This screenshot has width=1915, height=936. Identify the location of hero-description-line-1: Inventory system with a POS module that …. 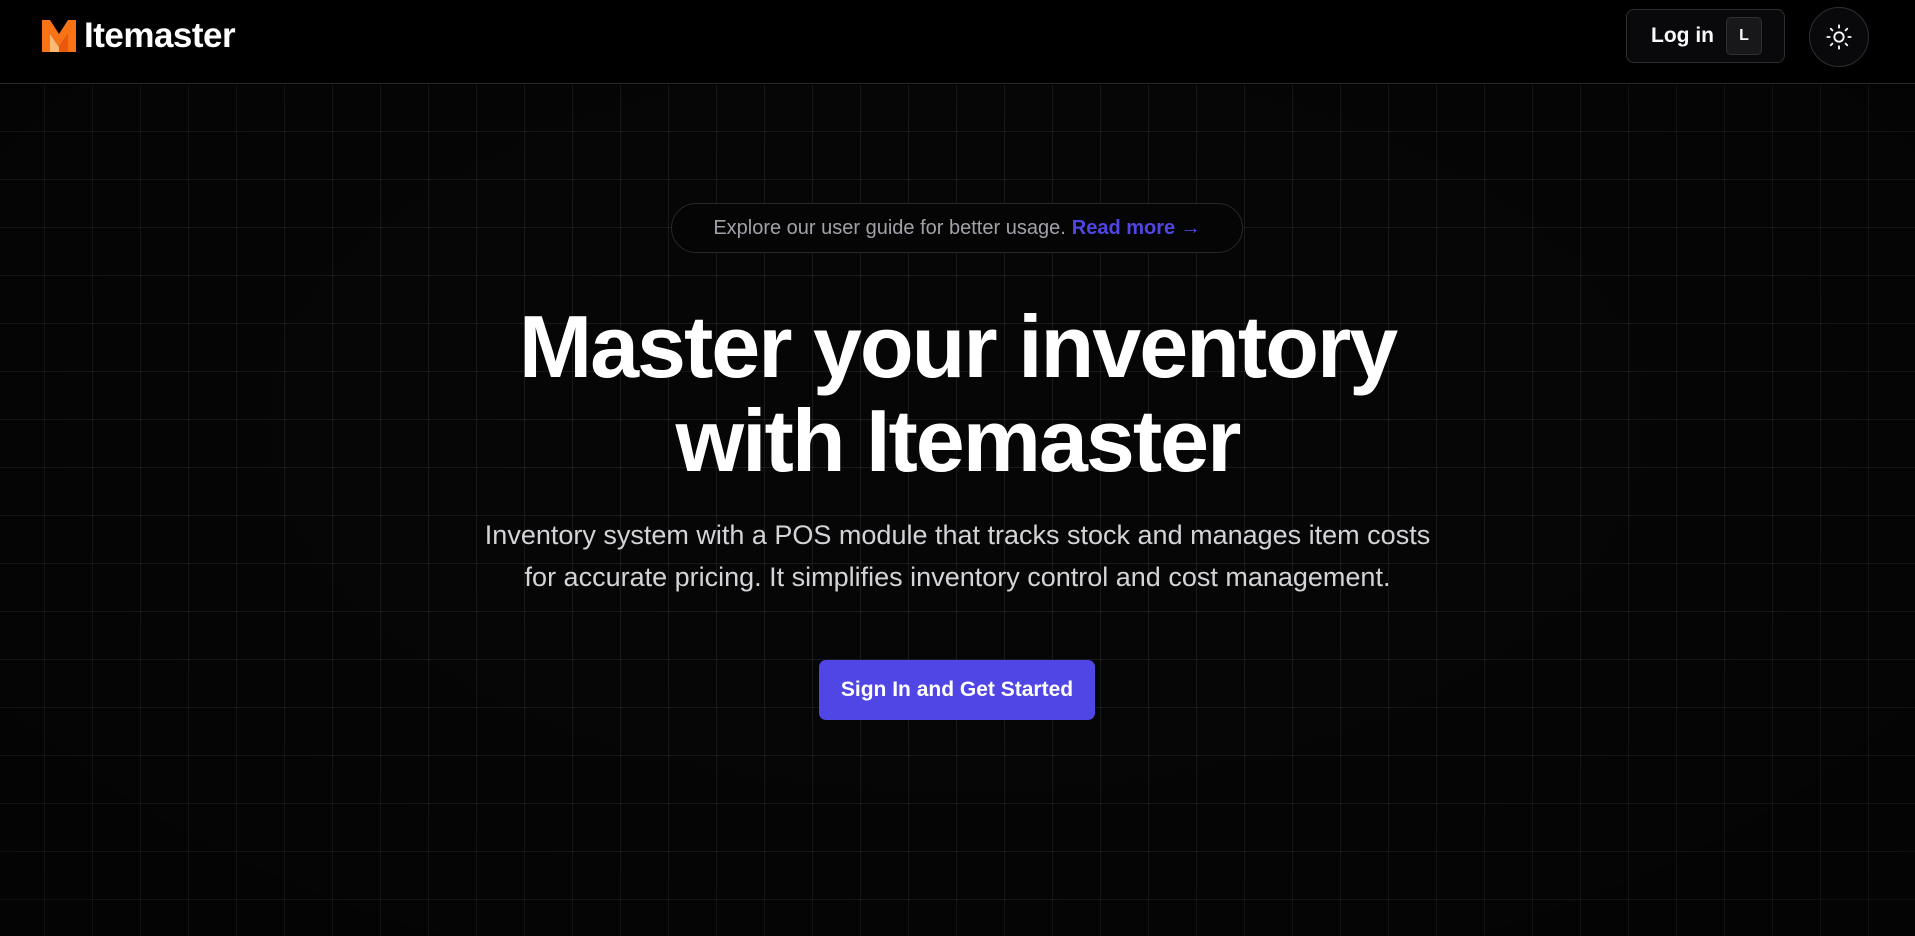
(957, 535).